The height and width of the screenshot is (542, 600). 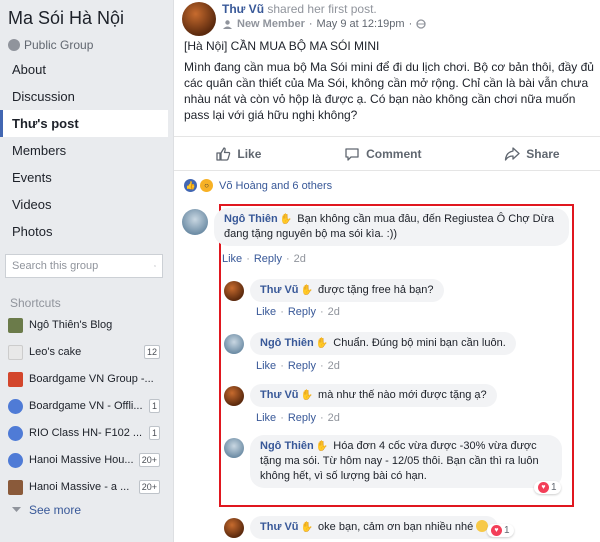 I want to click on wow-reaction-icon: ○, so click(x=206, y=185).